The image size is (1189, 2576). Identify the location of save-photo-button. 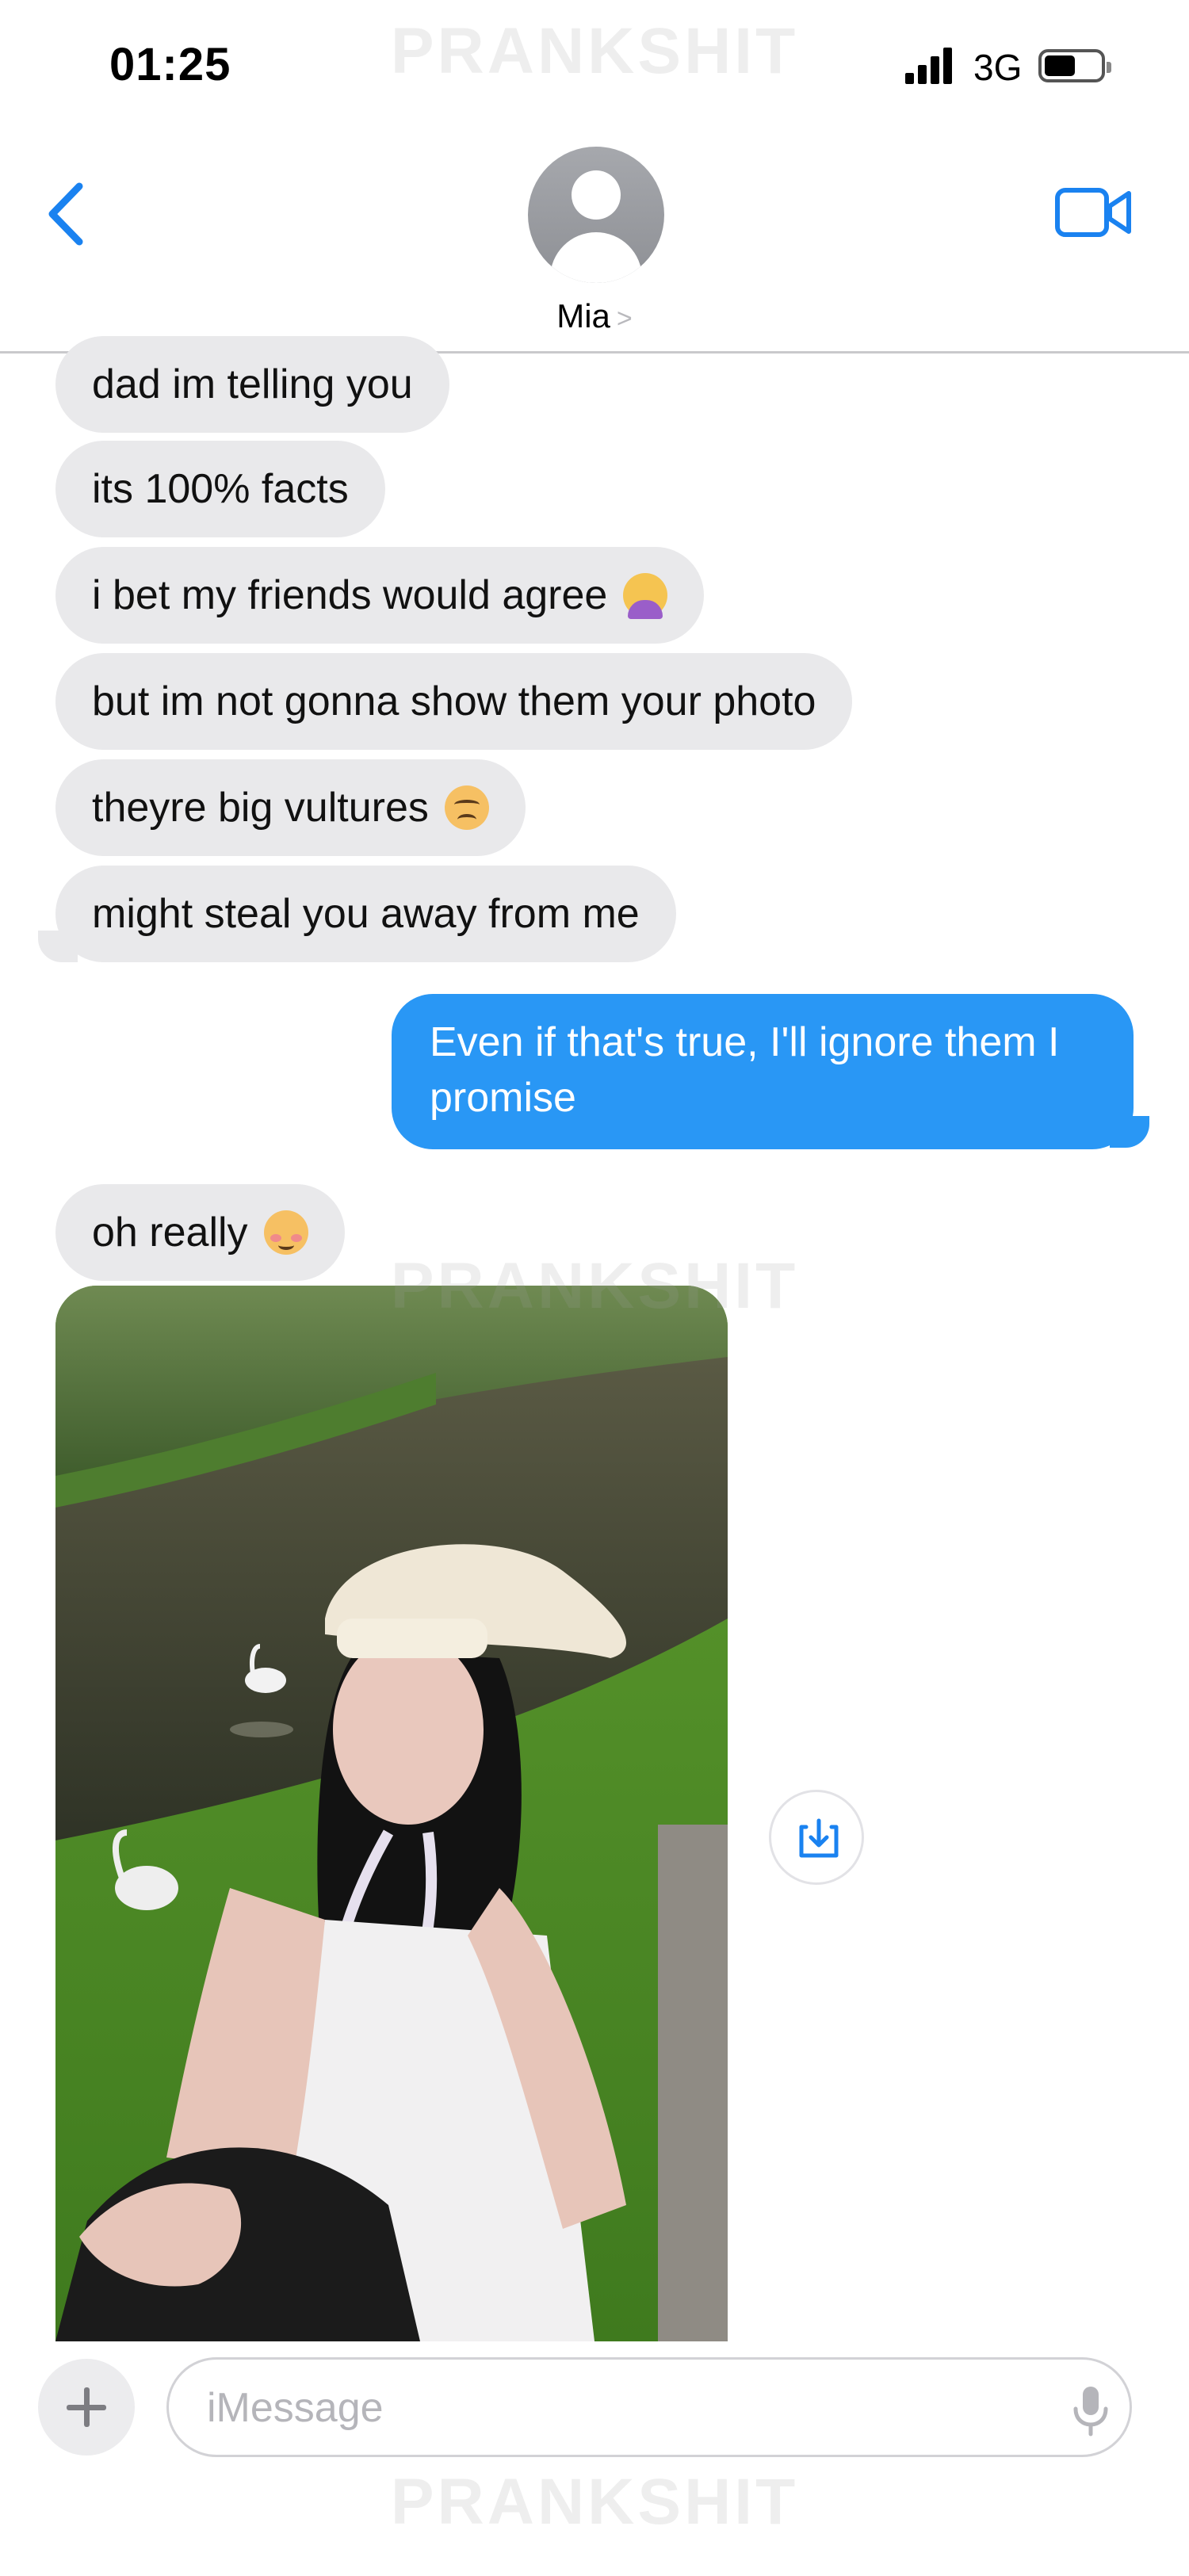
(816, 1837).